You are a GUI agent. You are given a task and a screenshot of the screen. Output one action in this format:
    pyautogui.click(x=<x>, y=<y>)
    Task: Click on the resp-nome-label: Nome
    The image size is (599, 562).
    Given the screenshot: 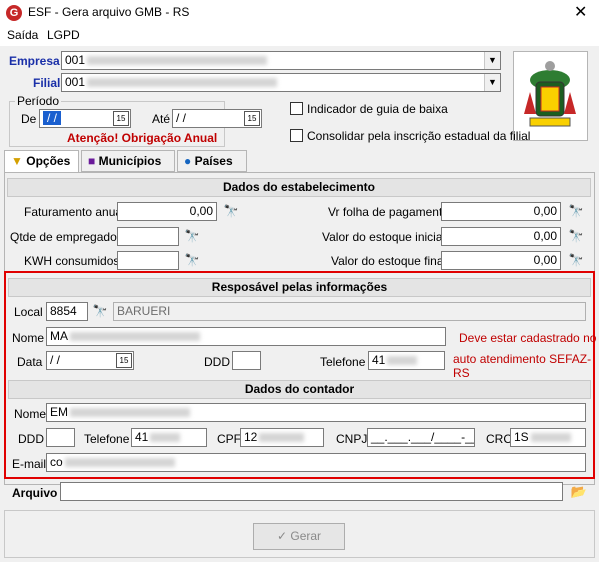 What is the action you would take?
    pyautogui.click(x=28, y=338)
    